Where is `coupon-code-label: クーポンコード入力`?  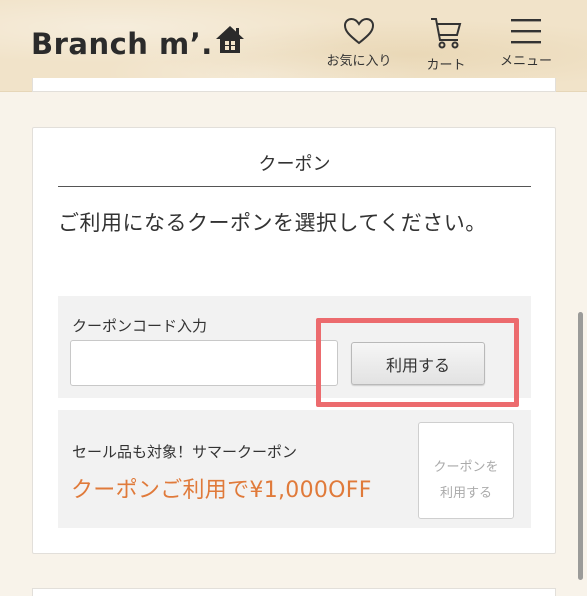
coupon-code-label: クーポンコード入力 is located at coordinates (140, 326).